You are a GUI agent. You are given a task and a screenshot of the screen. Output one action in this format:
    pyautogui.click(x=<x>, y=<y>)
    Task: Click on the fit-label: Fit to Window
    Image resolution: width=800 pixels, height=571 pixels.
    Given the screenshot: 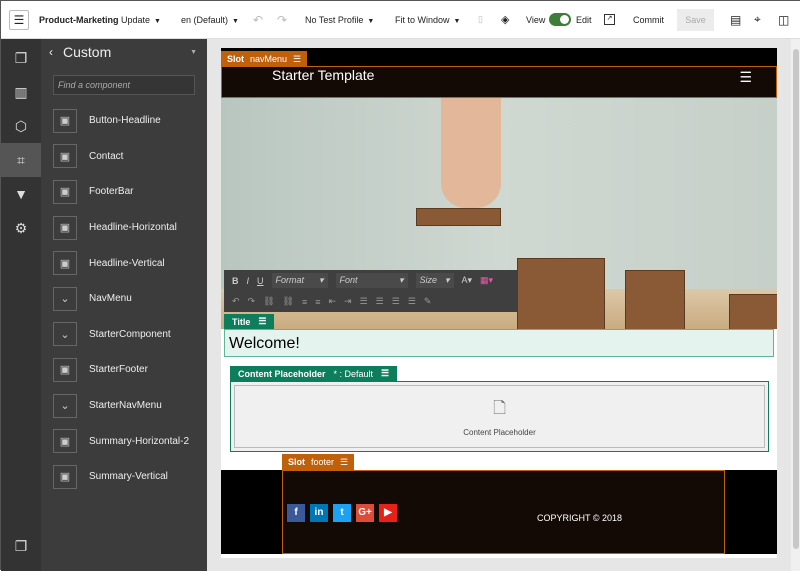 What is the action you would take?
    pyautogui.click(x=422, y=19)
    